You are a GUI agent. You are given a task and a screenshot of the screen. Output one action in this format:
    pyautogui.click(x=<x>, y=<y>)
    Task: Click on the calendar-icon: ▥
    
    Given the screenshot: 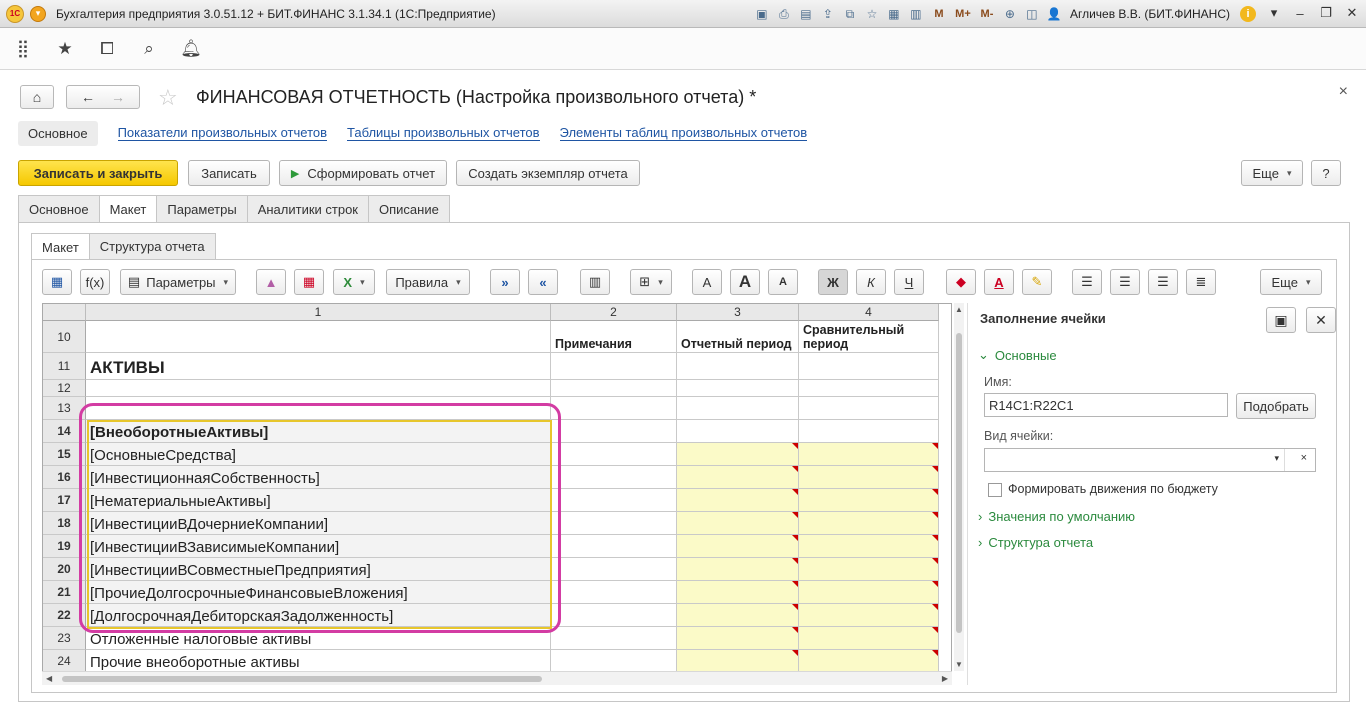 What is the action you would take?
    pyautogui.click(x=916, y=14)
    